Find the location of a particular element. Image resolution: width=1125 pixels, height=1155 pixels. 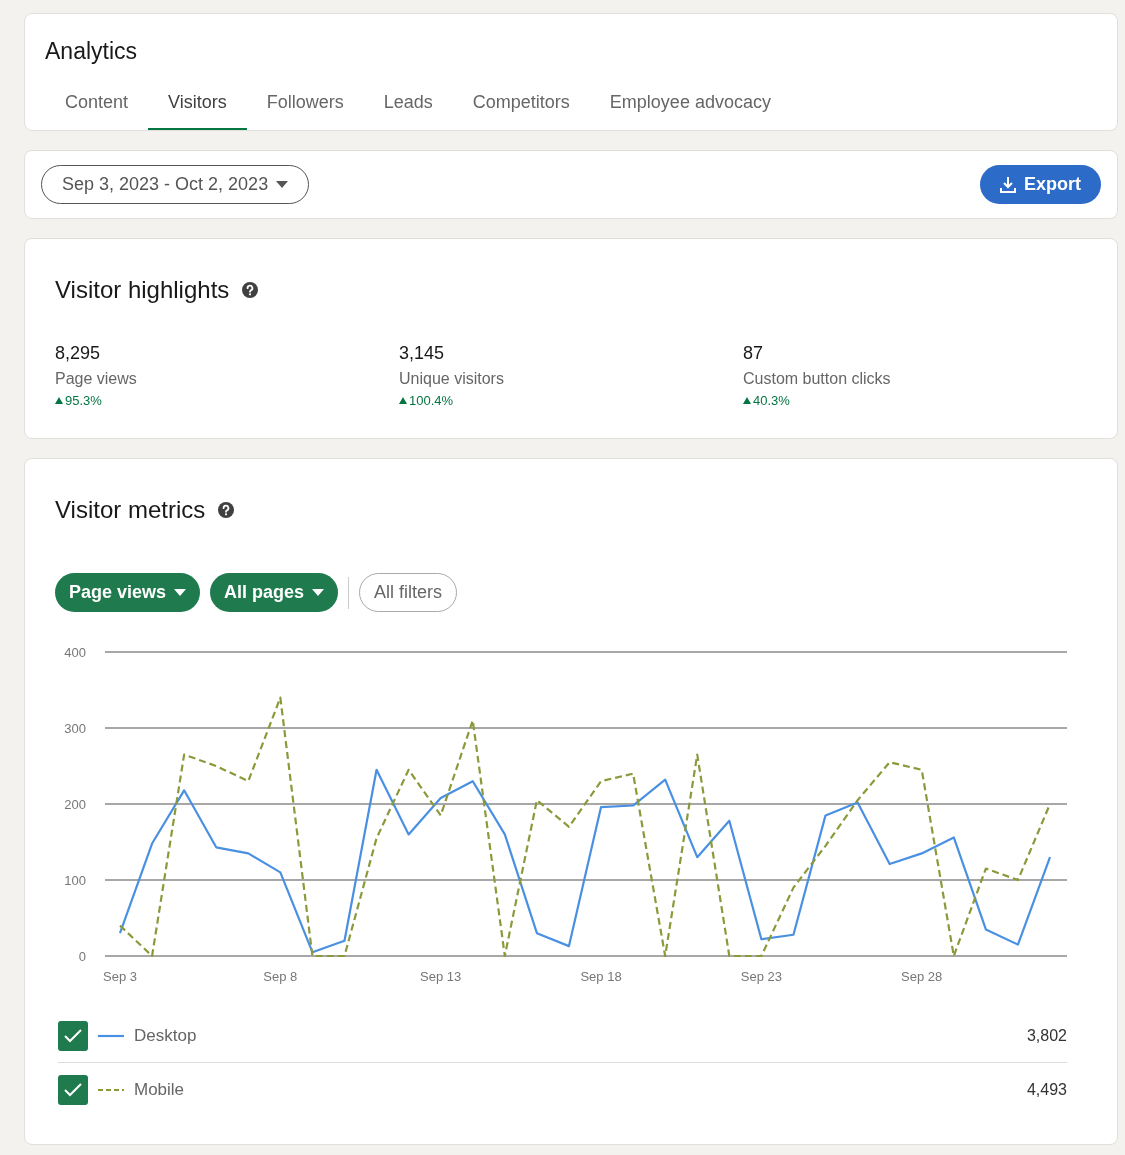

y-axis-label: 0 is located at coordinates (82, 956).